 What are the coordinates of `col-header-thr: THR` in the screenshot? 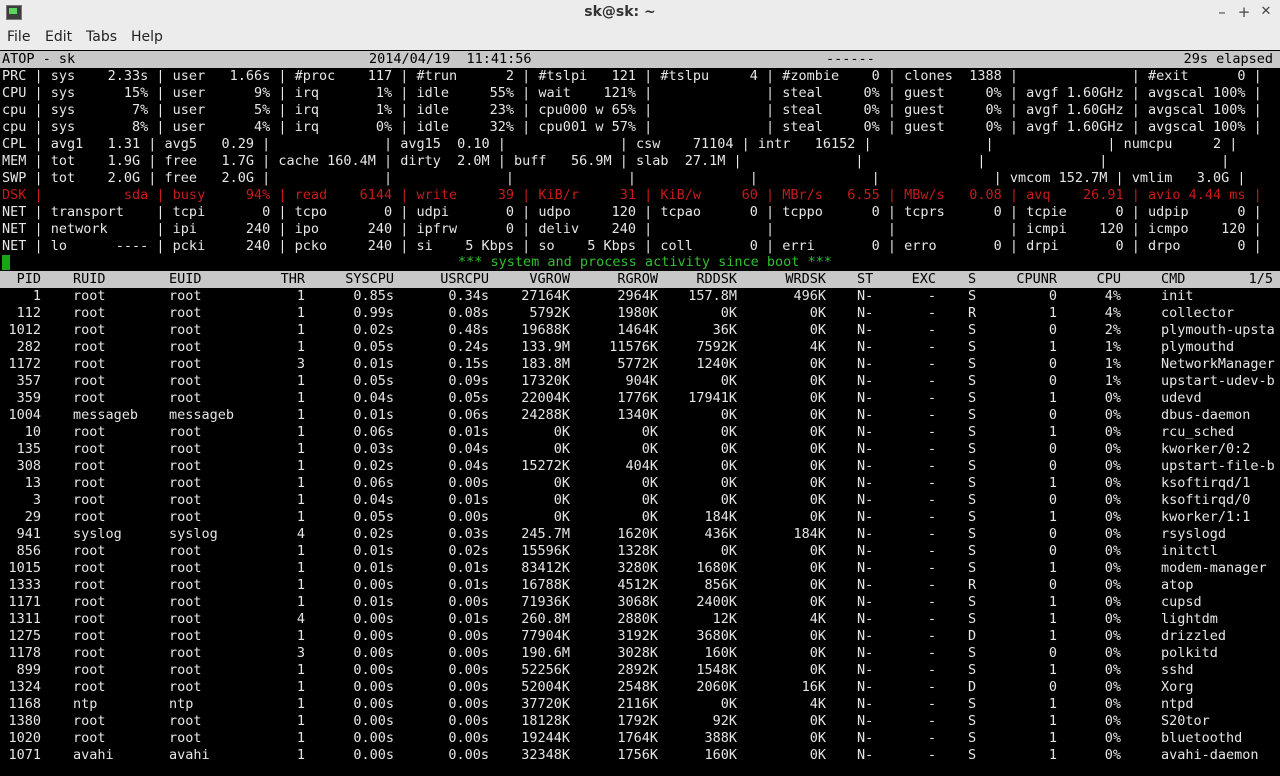 It's located at (292, 279).